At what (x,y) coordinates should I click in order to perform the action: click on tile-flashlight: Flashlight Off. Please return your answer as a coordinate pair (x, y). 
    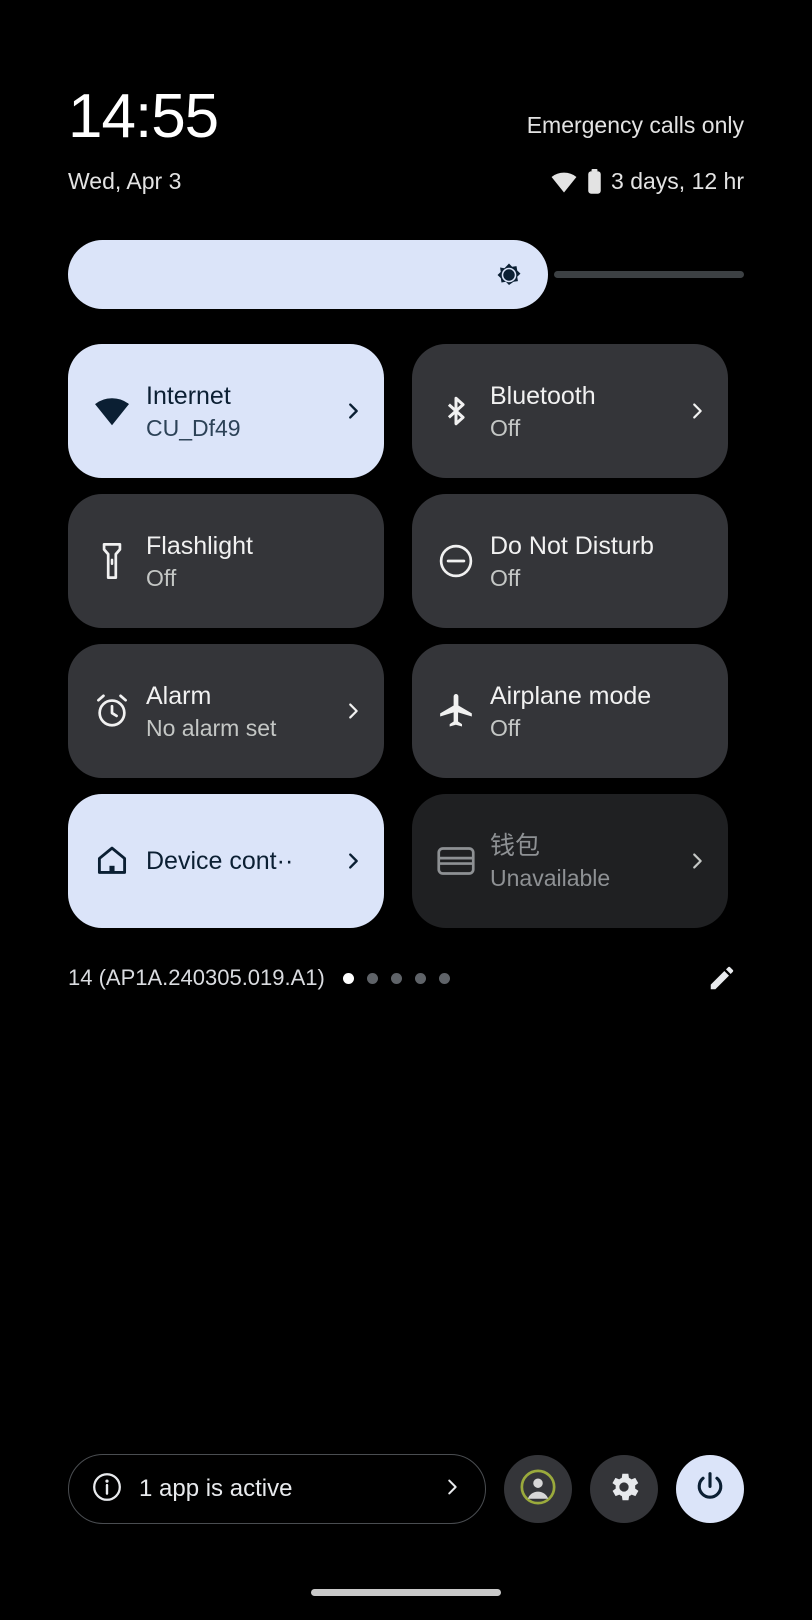
    Looking at the image, I should click on (226, 561).